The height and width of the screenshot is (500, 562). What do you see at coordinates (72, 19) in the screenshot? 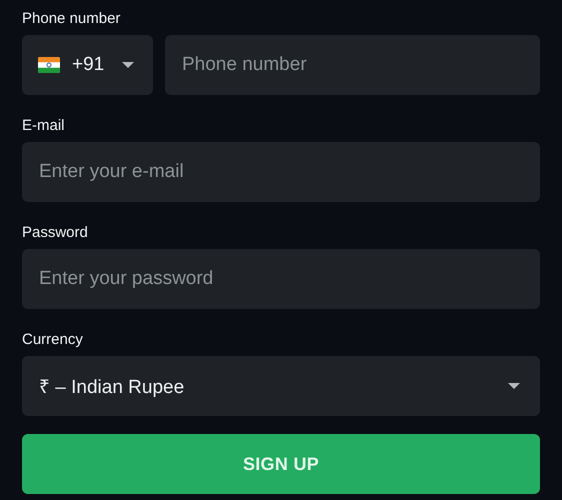
I see `field-label: Phone number` at bounding box center [72, 19].